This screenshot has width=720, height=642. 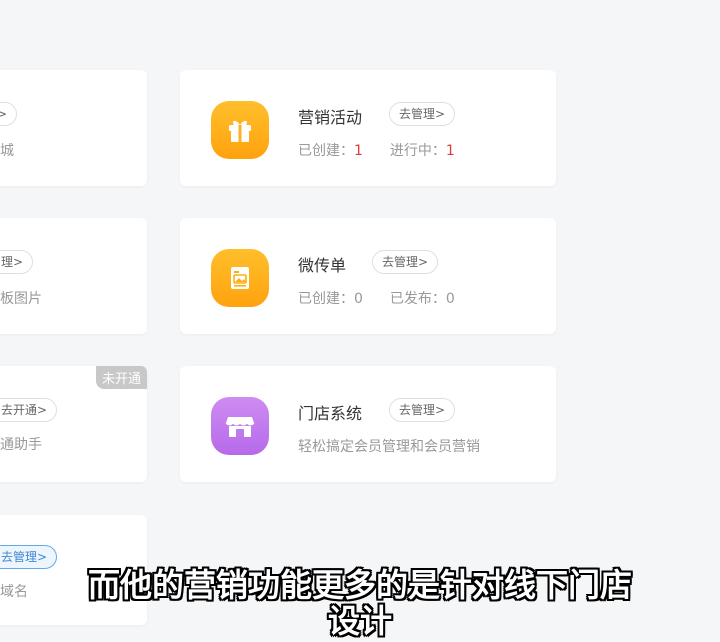 What do you see at coordinates (240, 278) in the screenshot?
I see `flyer-icon` at bounding box center [240, 278].